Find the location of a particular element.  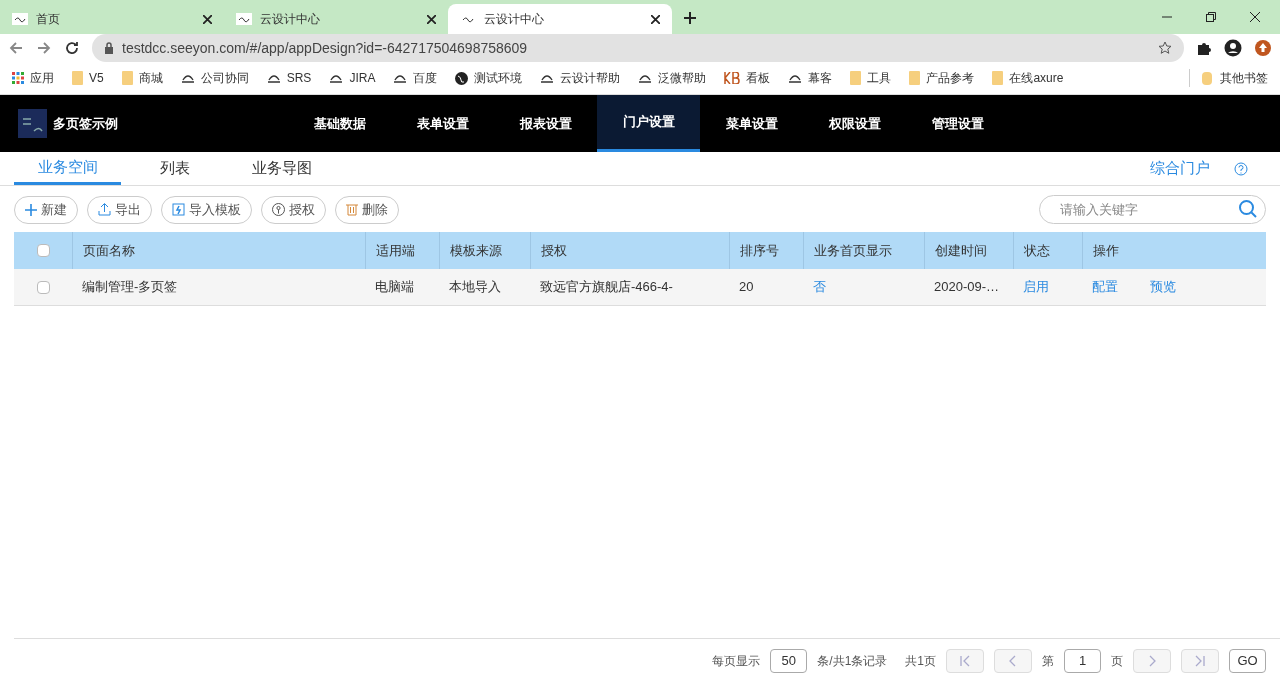

sub-tab: 业务空间 is located at coordinates (67, 168).